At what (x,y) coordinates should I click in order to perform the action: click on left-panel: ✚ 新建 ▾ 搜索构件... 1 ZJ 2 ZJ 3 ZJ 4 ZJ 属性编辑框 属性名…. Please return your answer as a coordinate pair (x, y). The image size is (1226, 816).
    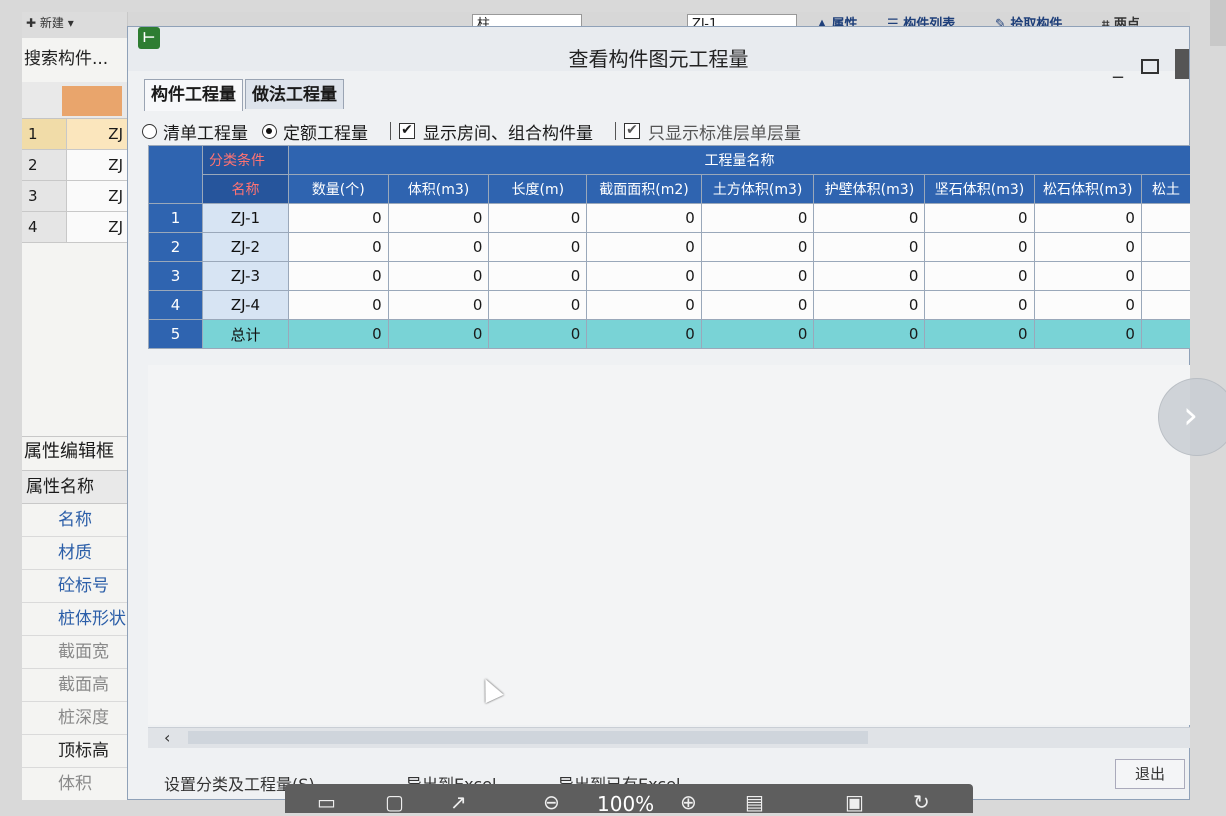
    Looking at the image, I should click on (76, 406).